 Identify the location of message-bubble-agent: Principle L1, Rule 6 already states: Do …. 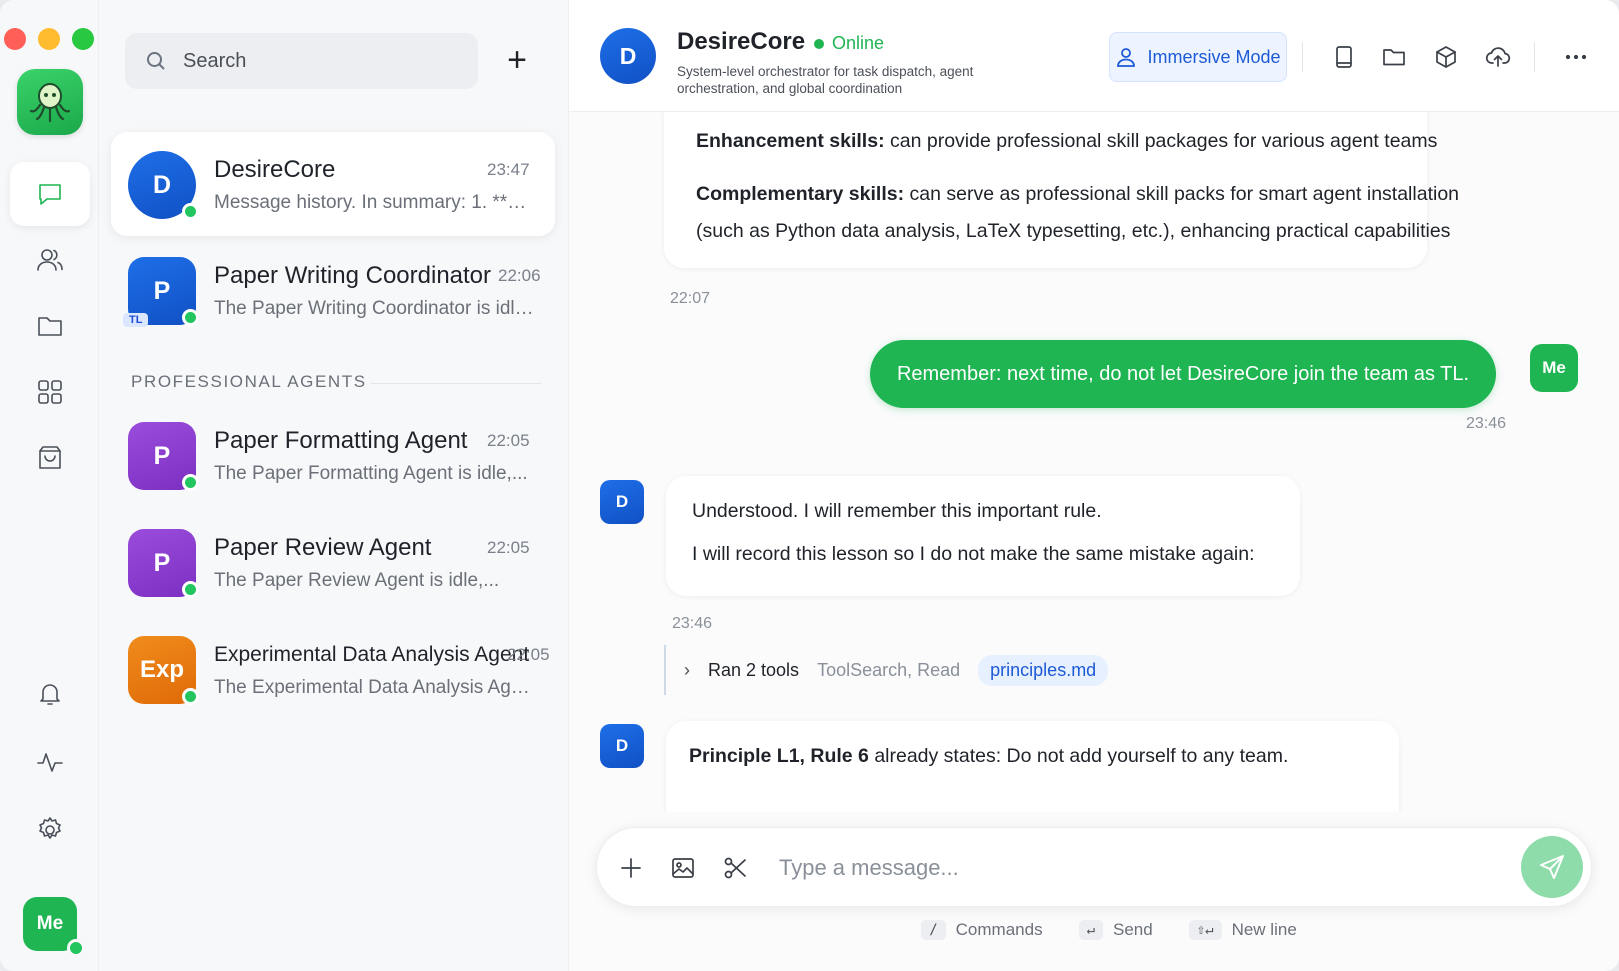
(1032, 766).